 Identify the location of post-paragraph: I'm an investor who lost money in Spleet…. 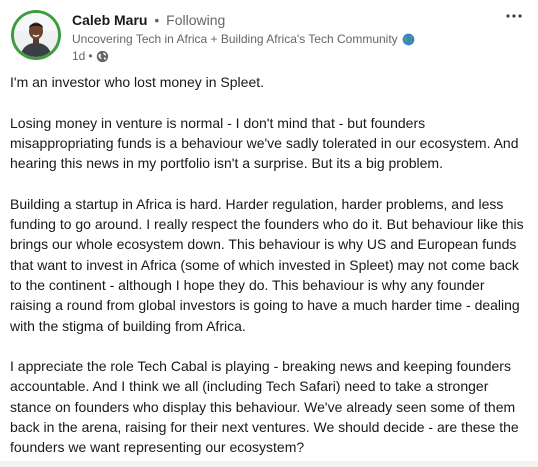
(137, 82).